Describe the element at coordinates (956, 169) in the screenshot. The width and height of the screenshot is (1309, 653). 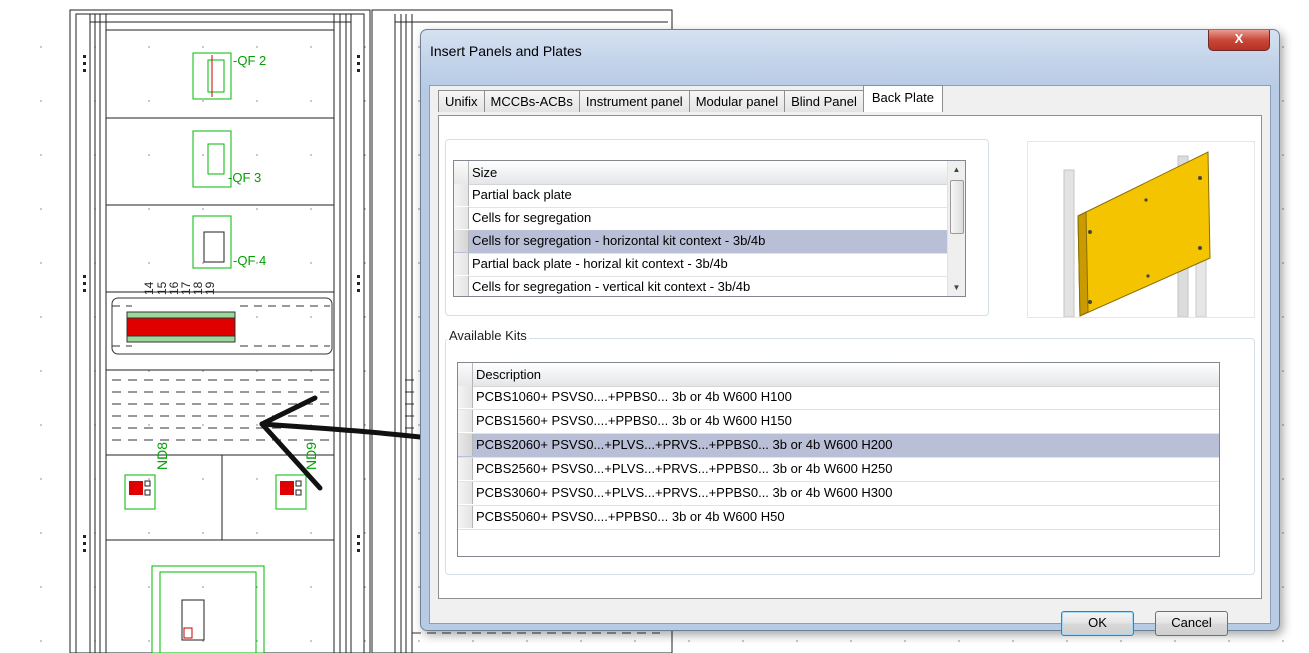
I see `scroll-up-icon: ▲` at that location.